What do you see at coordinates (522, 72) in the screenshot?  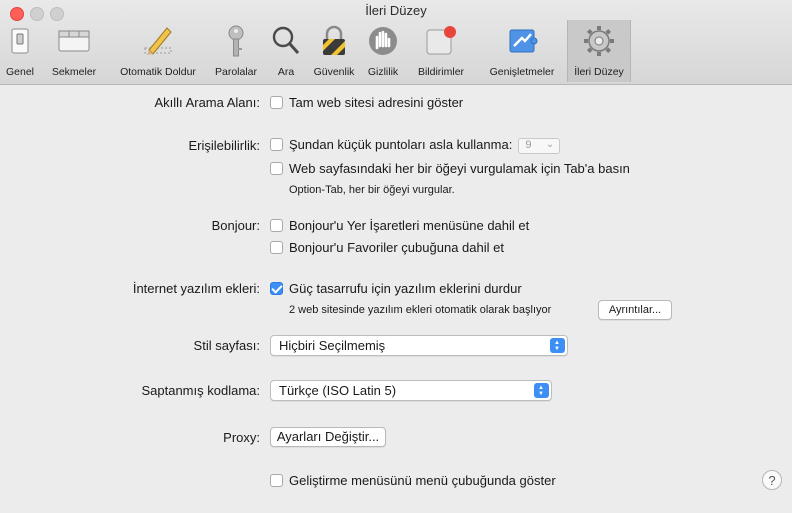 I see `tab-label: Genişletmeler` at bounding box center [522, 72].